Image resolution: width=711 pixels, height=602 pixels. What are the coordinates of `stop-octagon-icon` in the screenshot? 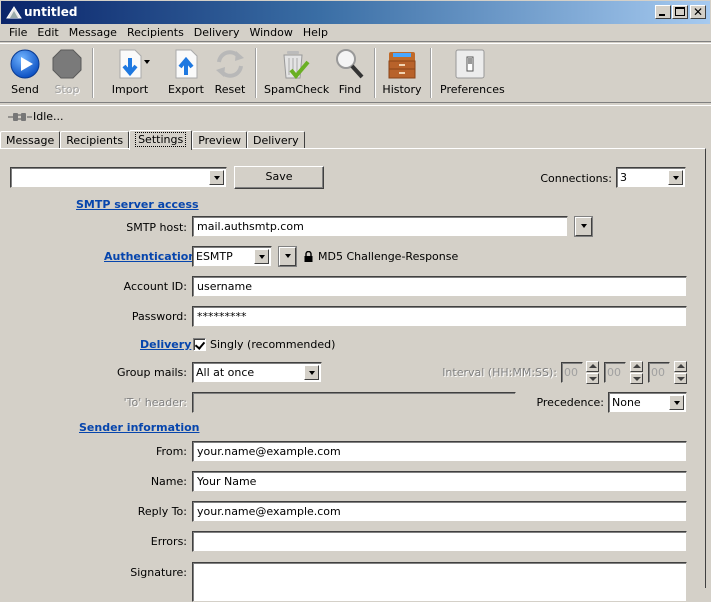 It's located at (67, 64).